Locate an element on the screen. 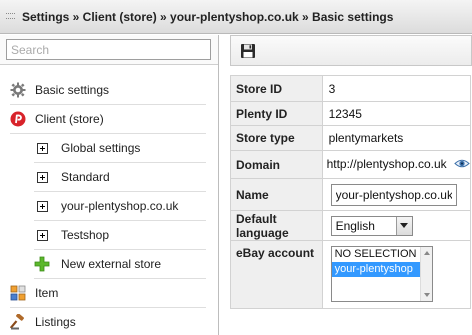 This screenshot has width=472, height=335. scroll-down-icon is located at coordinates (426, 295).